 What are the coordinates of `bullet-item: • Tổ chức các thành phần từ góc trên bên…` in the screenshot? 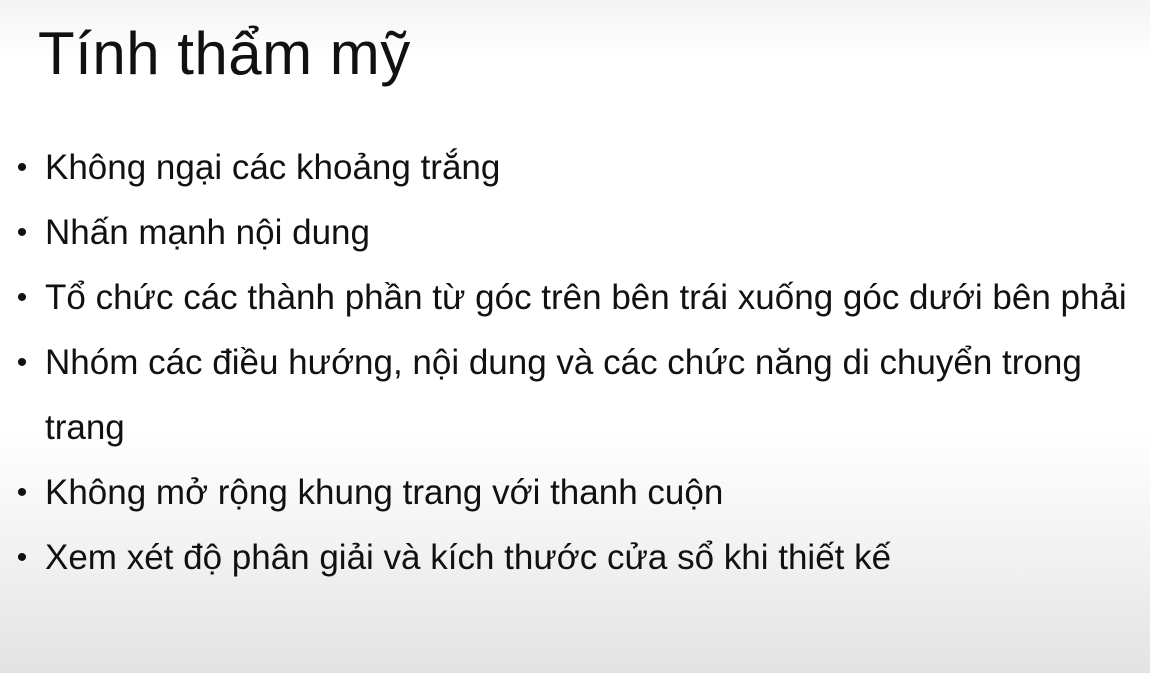 It's located at (575, 297).